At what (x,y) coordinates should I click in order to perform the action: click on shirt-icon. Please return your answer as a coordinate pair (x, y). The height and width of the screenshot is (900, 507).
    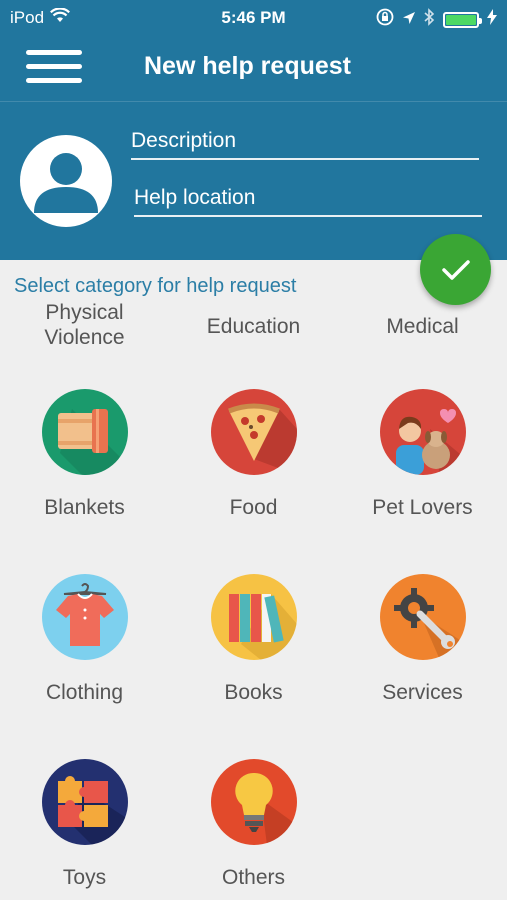
    Looking at the image, I should click on (84, 617).